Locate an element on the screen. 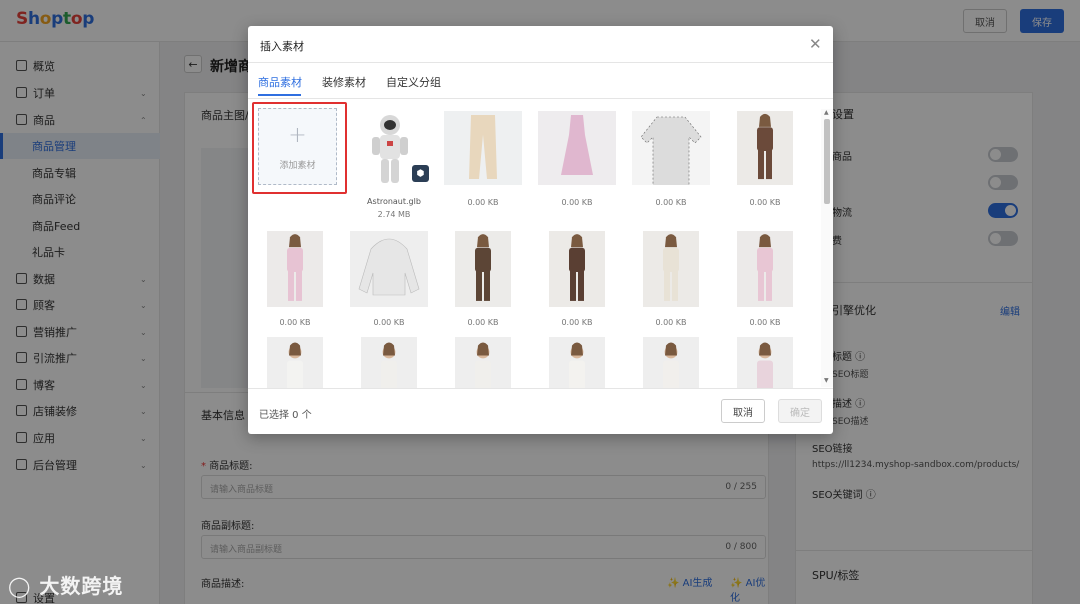 The height and width of the screenshot is (604, 1080). file-name: Astronaut.glb is located at coordinates (394, 201).